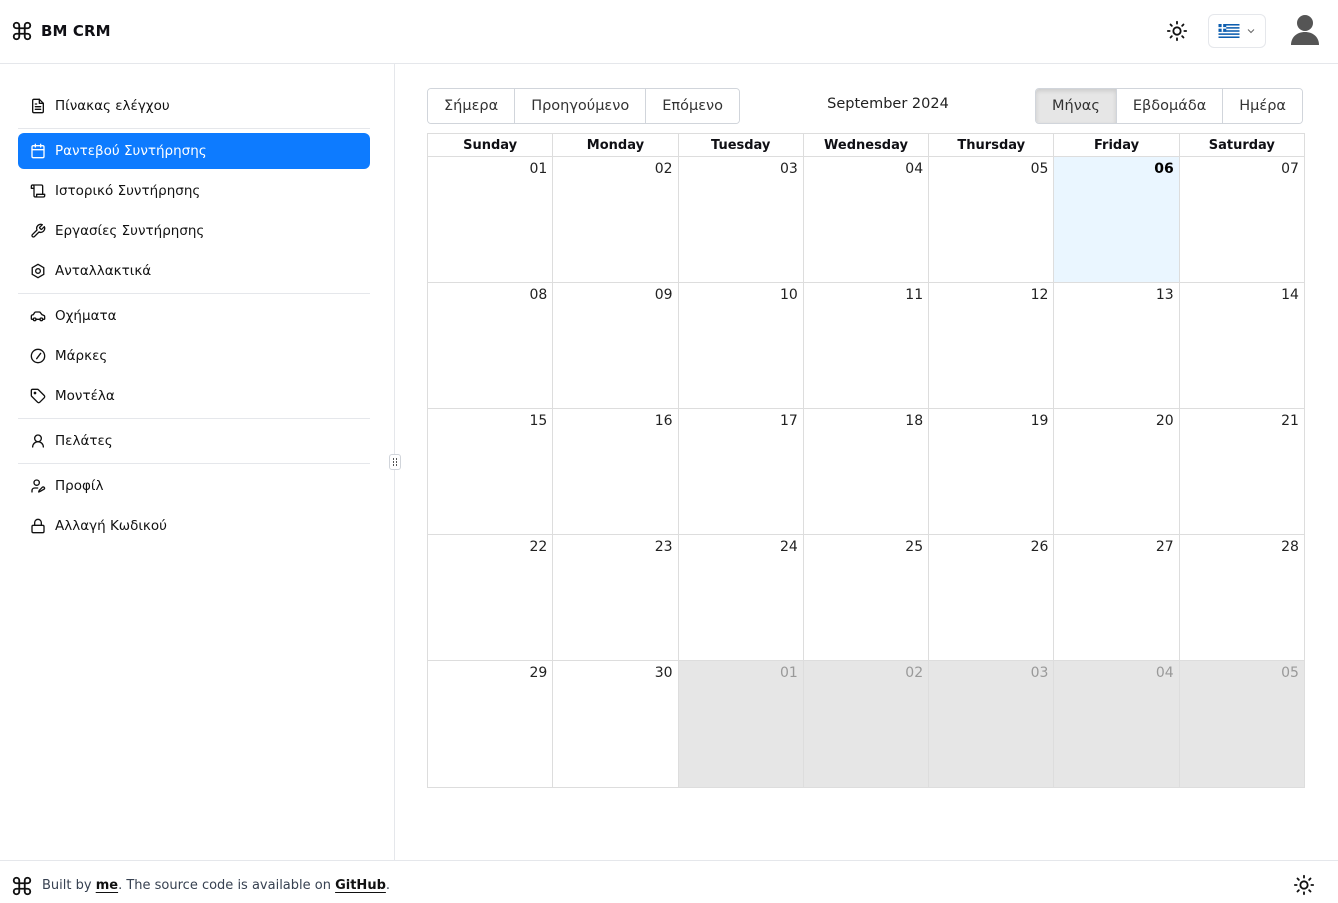  I want to click on day-number: 06, so click(1163, 169).